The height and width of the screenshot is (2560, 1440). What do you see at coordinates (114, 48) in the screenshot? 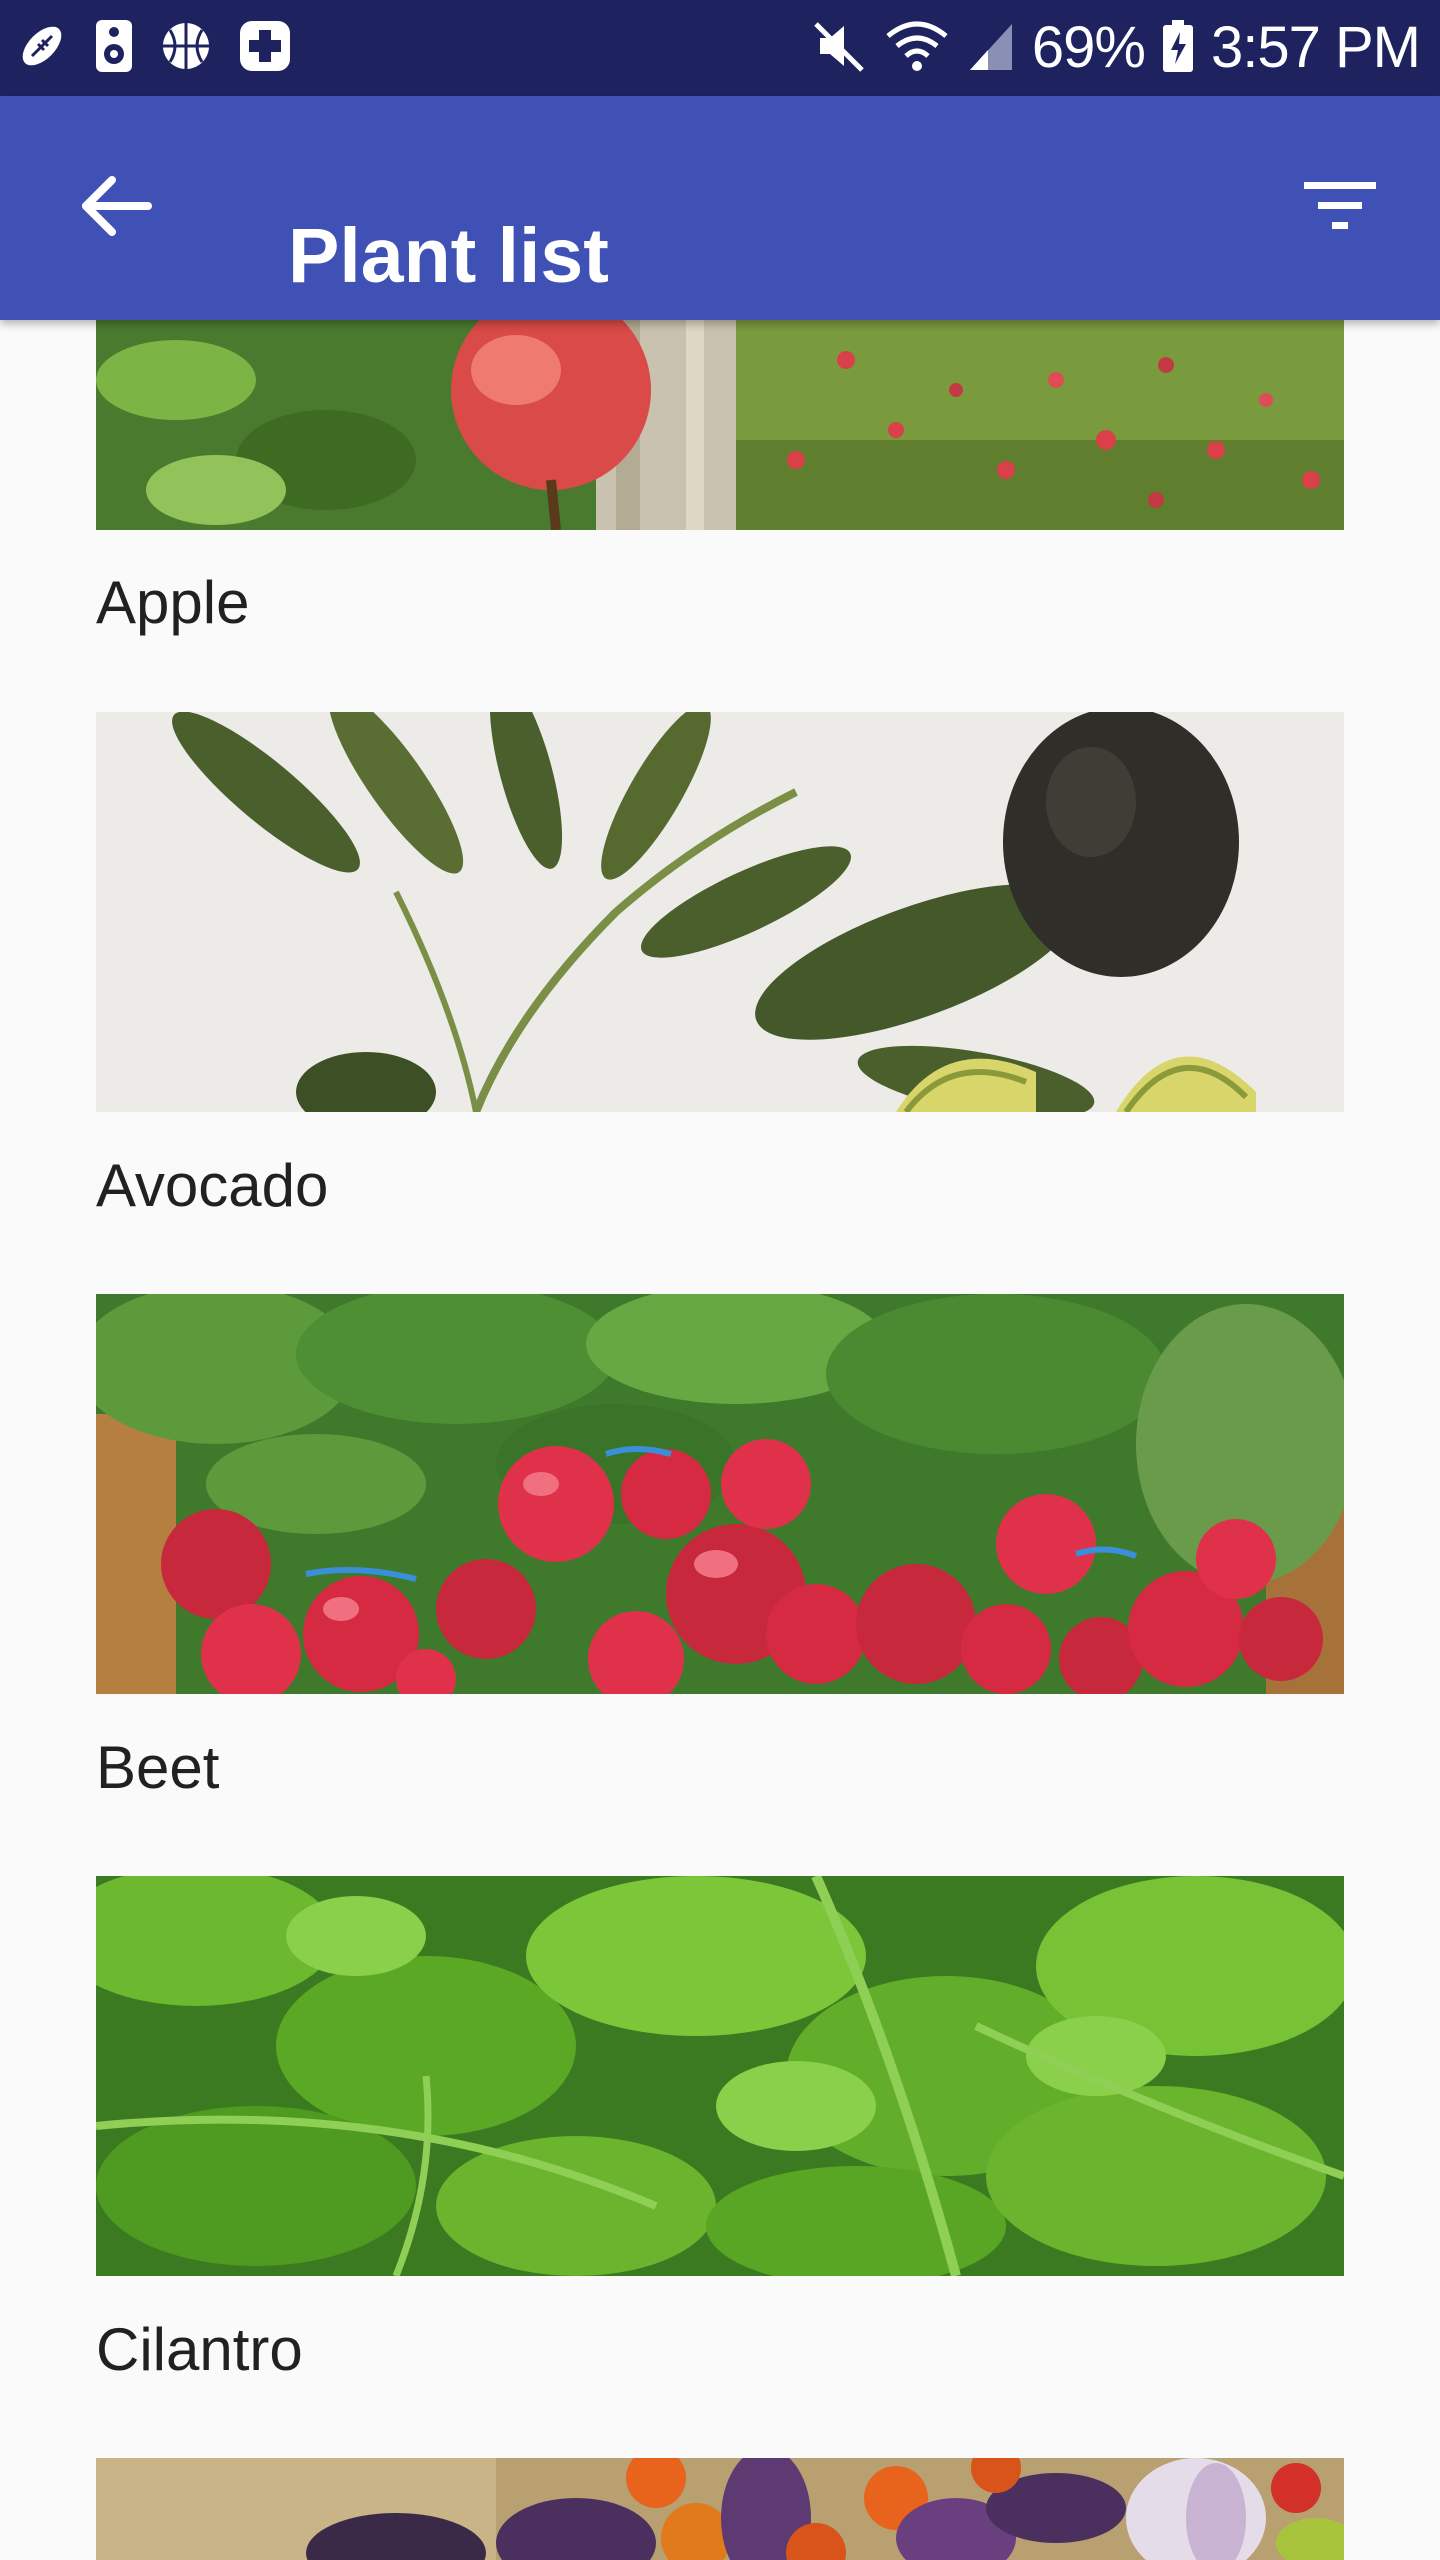
I see `speaker-app-icon` at bounding box center [114, 48].